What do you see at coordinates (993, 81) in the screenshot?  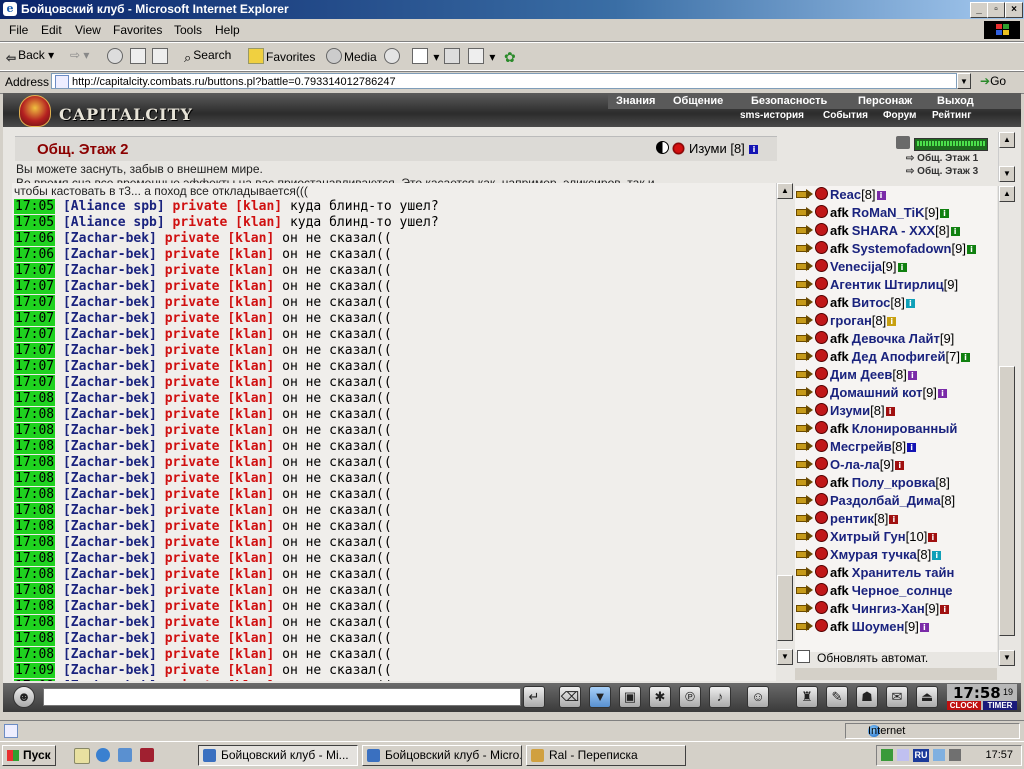 I see `go-button: ➔Go` at bounding box center [993, 81].